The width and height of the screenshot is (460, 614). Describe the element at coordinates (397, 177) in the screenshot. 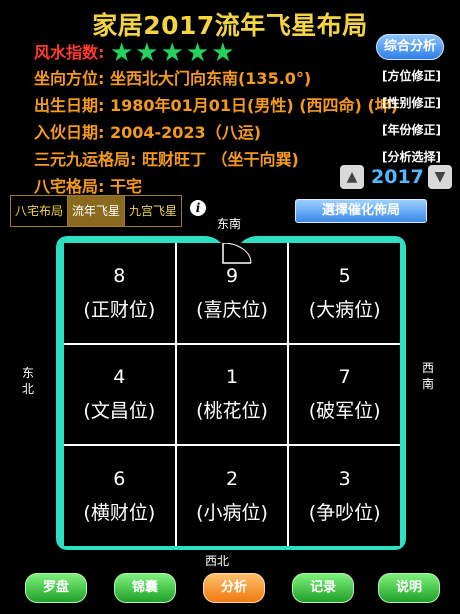

I see `year-value: 2017` at that location.